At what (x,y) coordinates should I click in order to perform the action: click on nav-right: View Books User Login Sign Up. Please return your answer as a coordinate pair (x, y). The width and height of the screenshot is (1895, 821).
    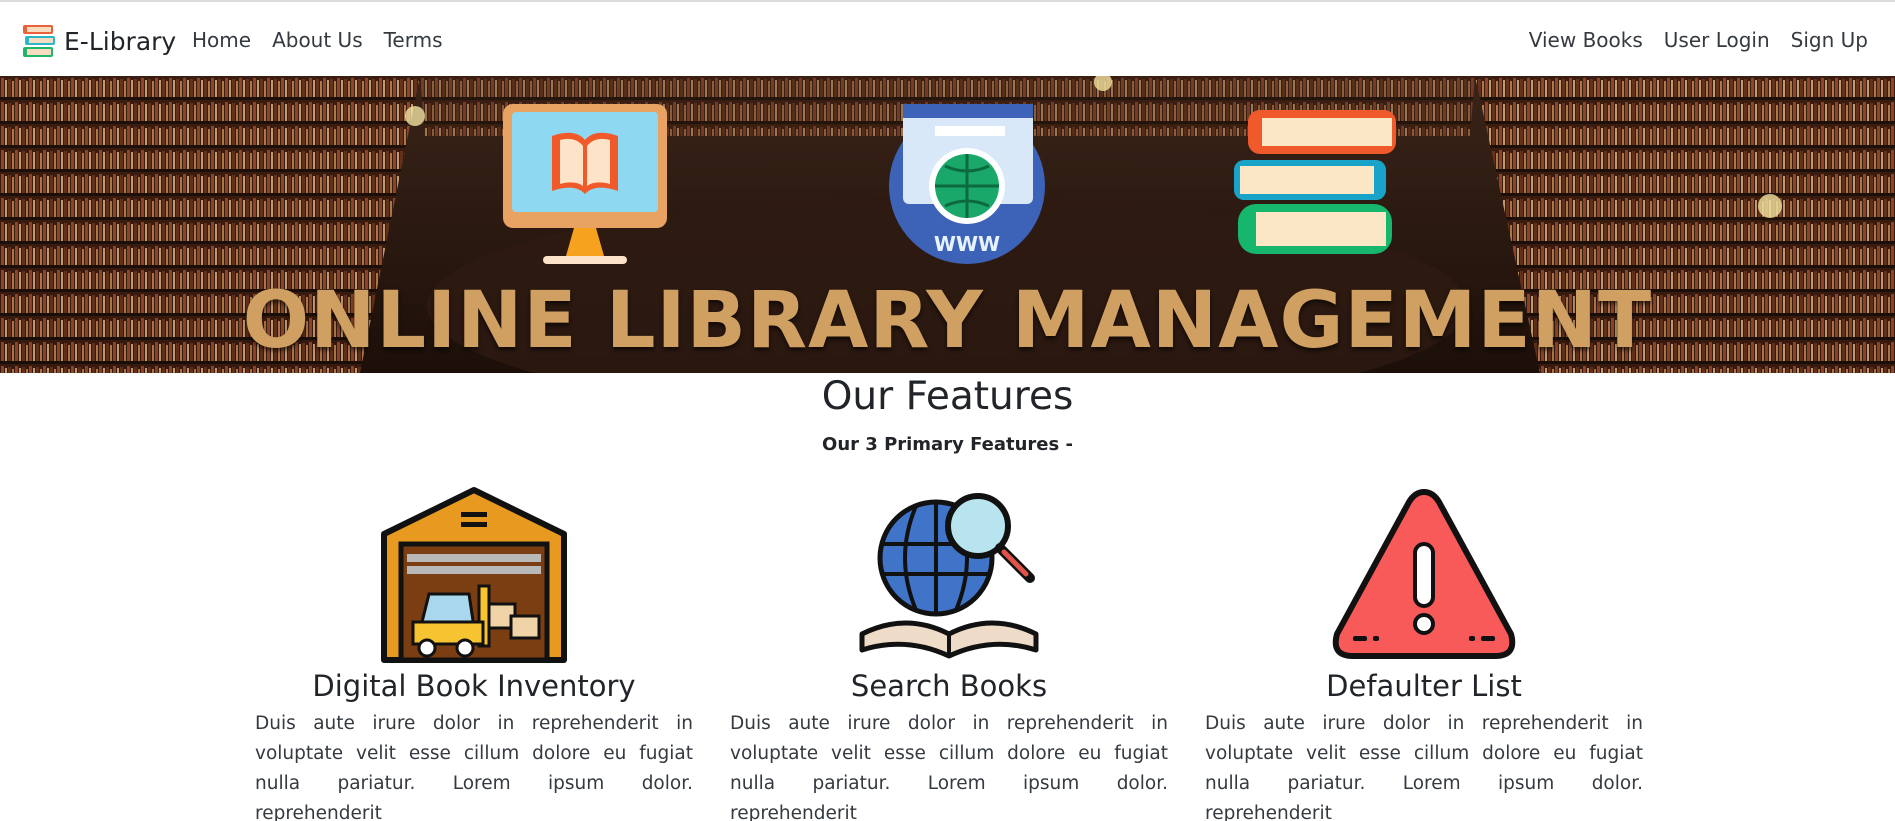
    Looking at the image, I should click on (1688, 40).